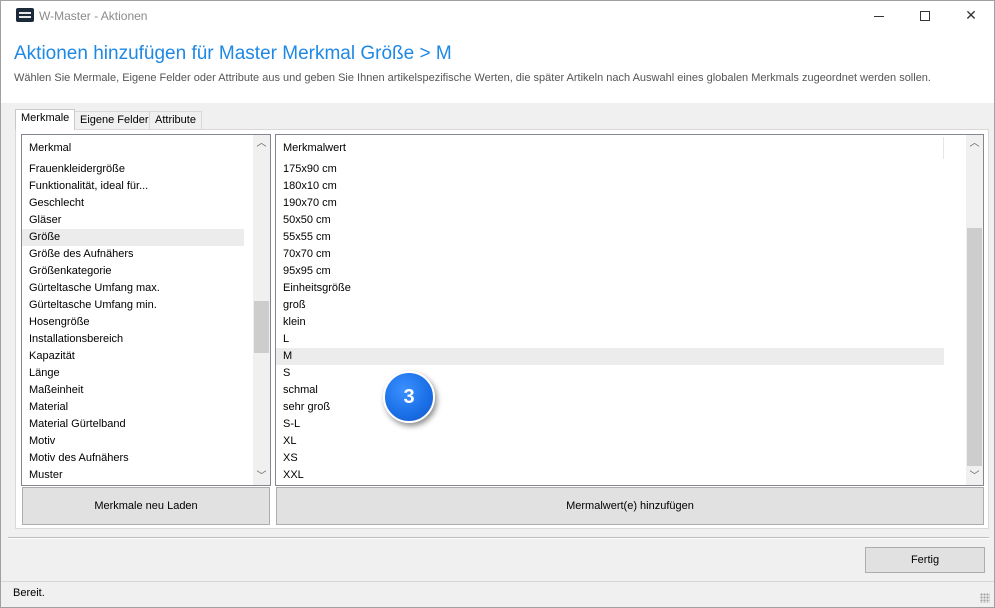 The width and height of the screenshot is (995, 608). I want to click on list-item: 180x10 cm, so click(610, 186).